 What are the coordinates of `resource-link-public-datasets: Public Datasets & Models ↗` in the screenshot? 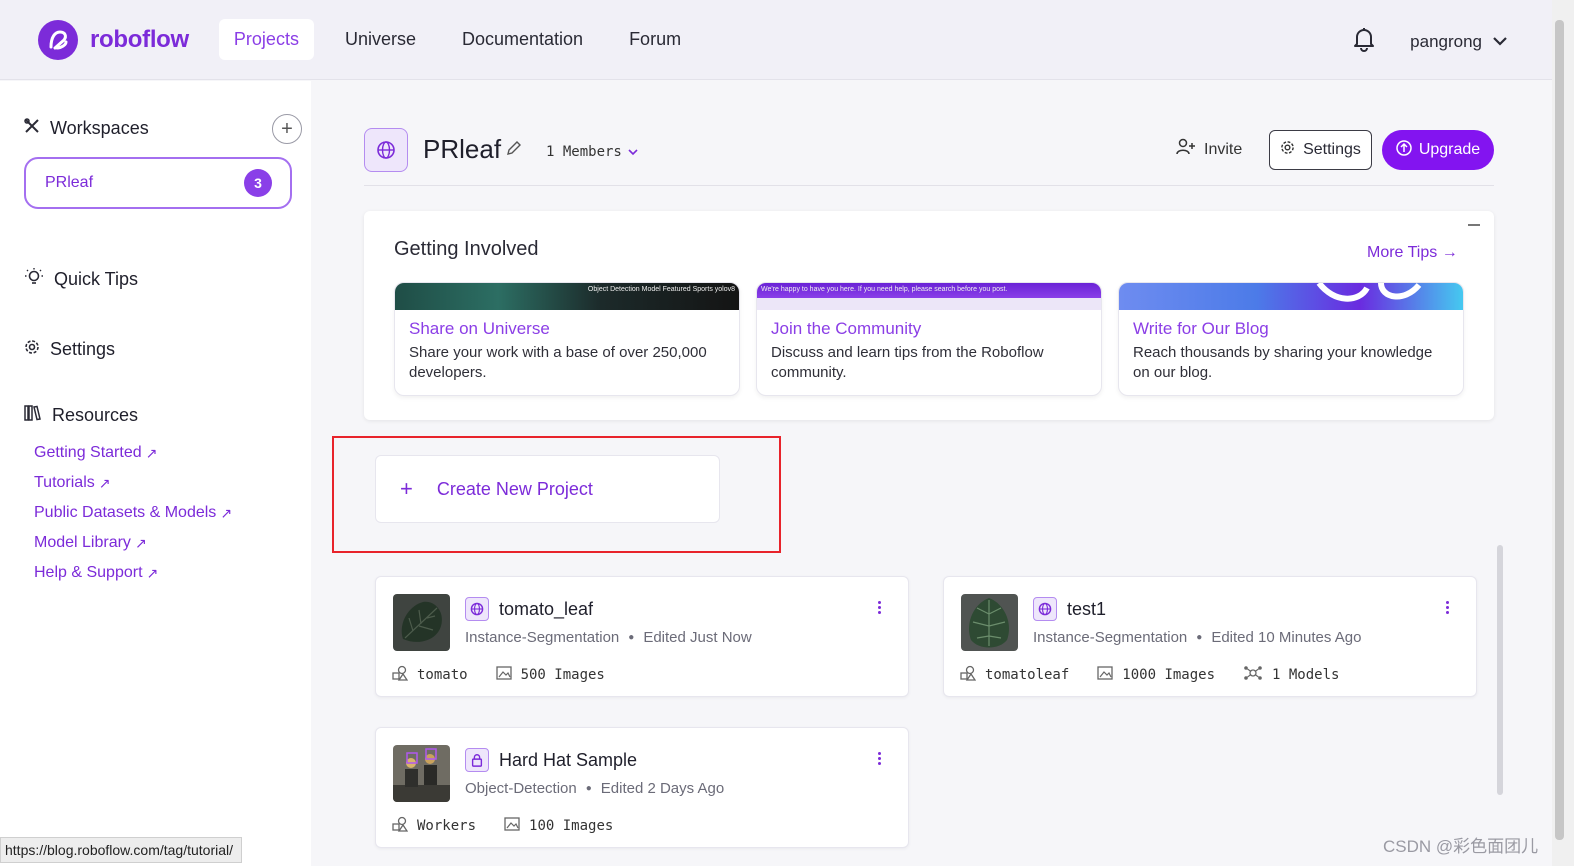 It's located at (133, 513).